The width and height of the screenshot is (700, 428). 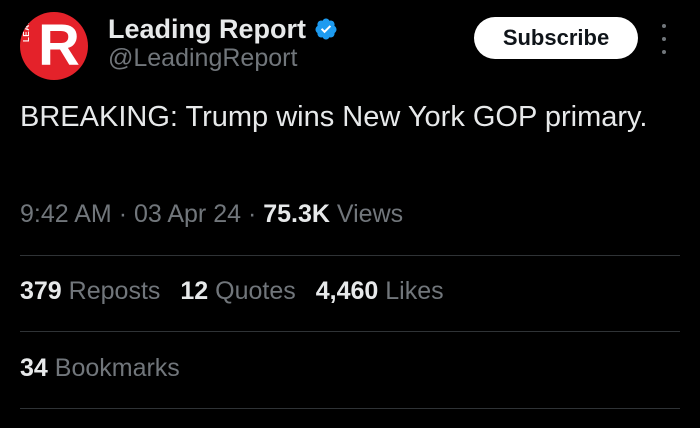 What do you see at coordinates (194, 291) in the screenshot?
I see `quotes-count: 12` at bounding box center [194, 291].